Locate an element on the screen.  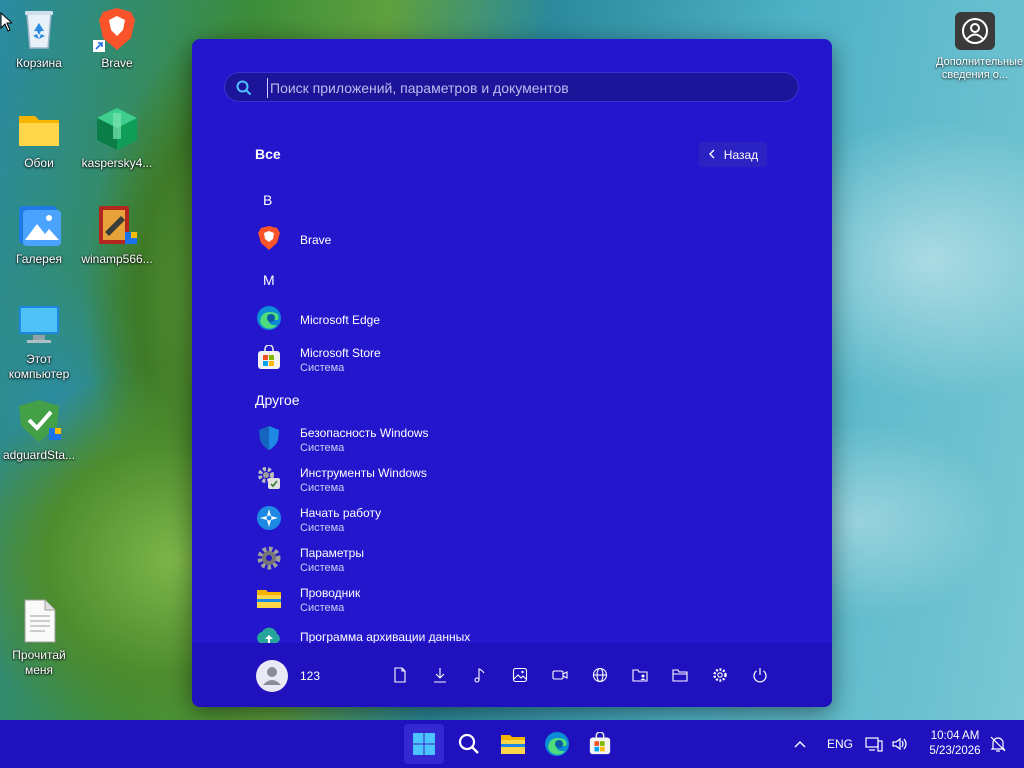
desktop-icon-wallpapers: Обои is located at coordinates (39, 138).